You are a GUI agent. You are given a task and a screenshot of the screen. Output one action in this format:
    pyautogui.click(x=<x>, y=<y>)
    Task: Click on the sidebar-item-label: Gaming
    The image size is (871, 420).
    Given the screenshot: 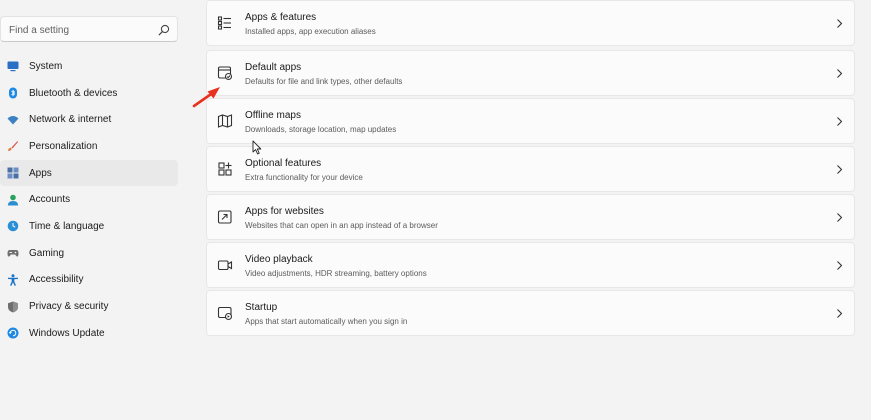 What is the action you would take?
    pyautogui.click(x=47, y=253)
    